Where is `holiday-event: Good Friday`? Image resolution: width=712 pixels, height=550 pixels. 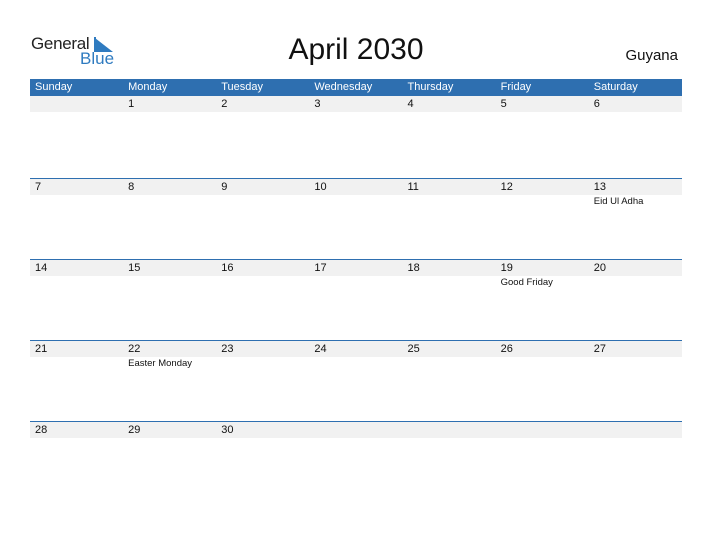 holiday-event: Good Friday is located at coordinates (526, 282).